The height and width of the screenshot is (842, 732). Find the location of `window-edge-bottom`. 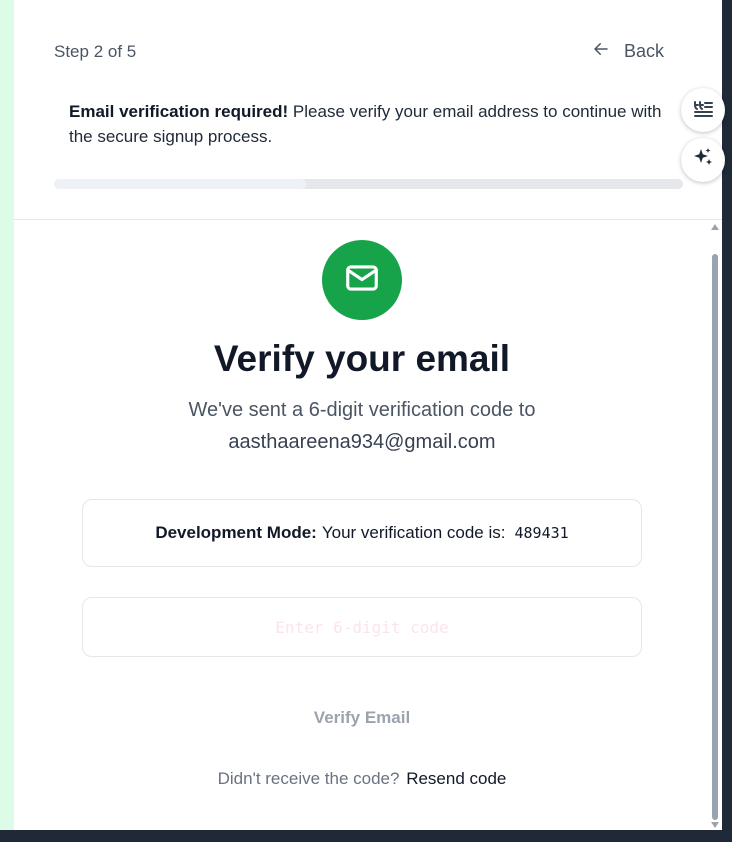

window-edge-bottom is located at coordinates (366, 836).